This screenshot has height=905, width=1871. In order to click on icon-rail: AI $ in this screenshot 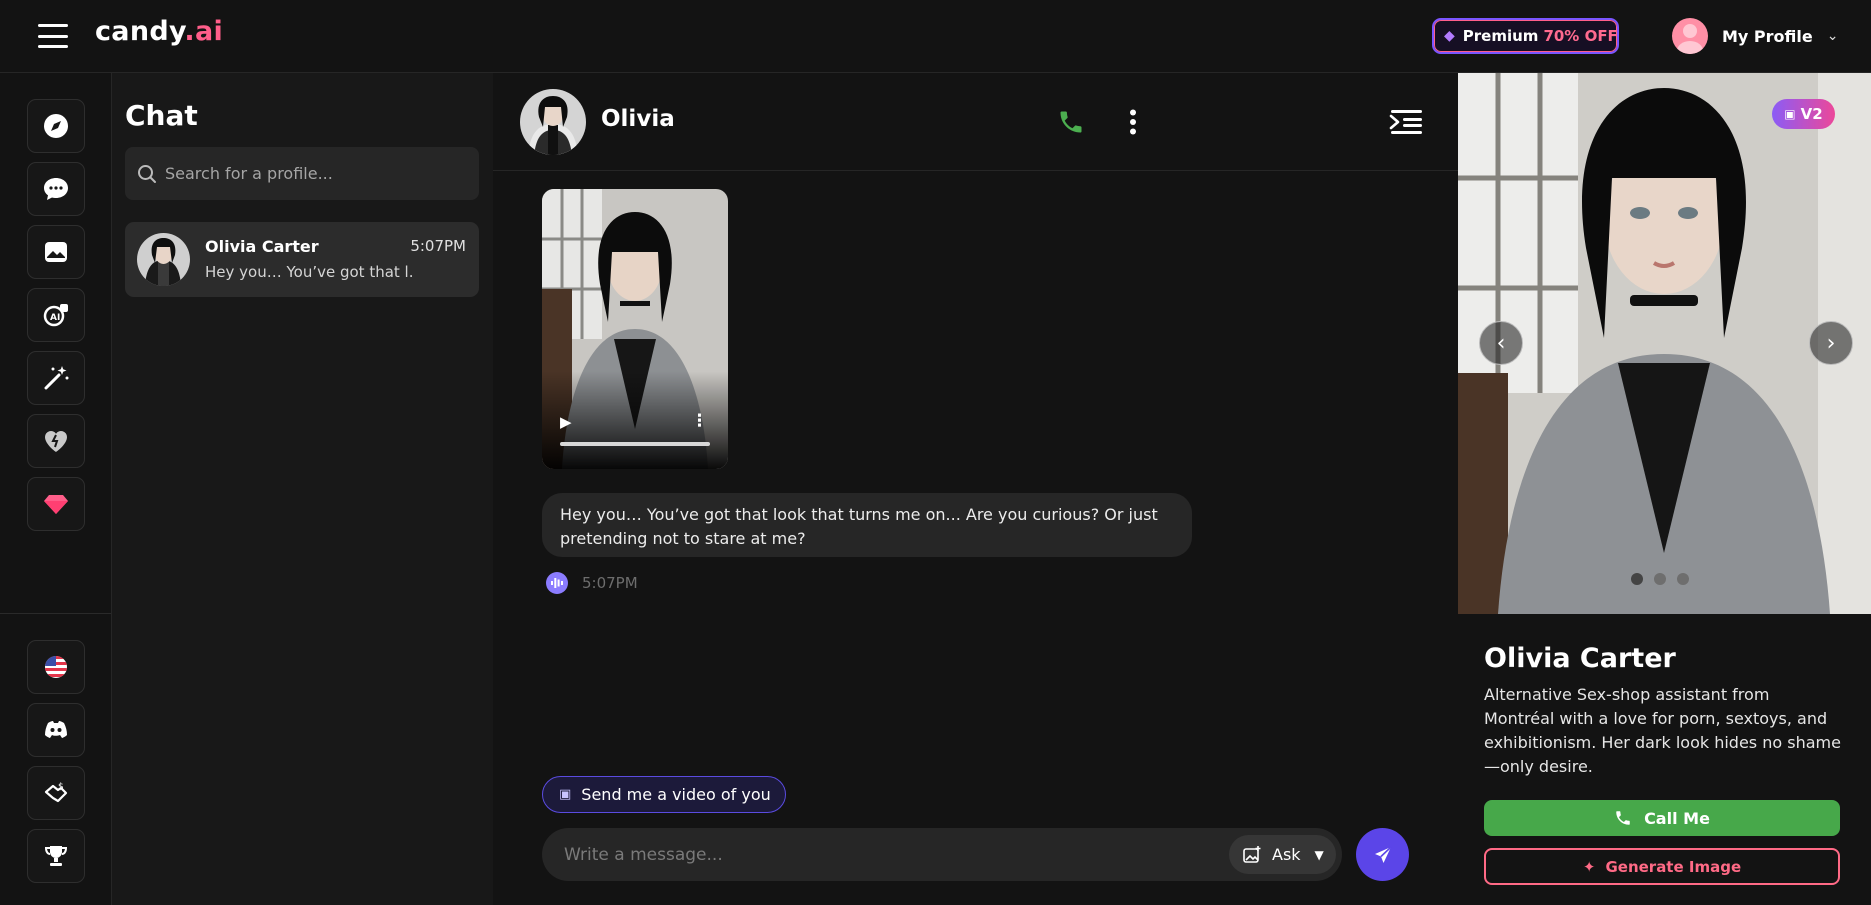, I will do `click(56, 489)`.